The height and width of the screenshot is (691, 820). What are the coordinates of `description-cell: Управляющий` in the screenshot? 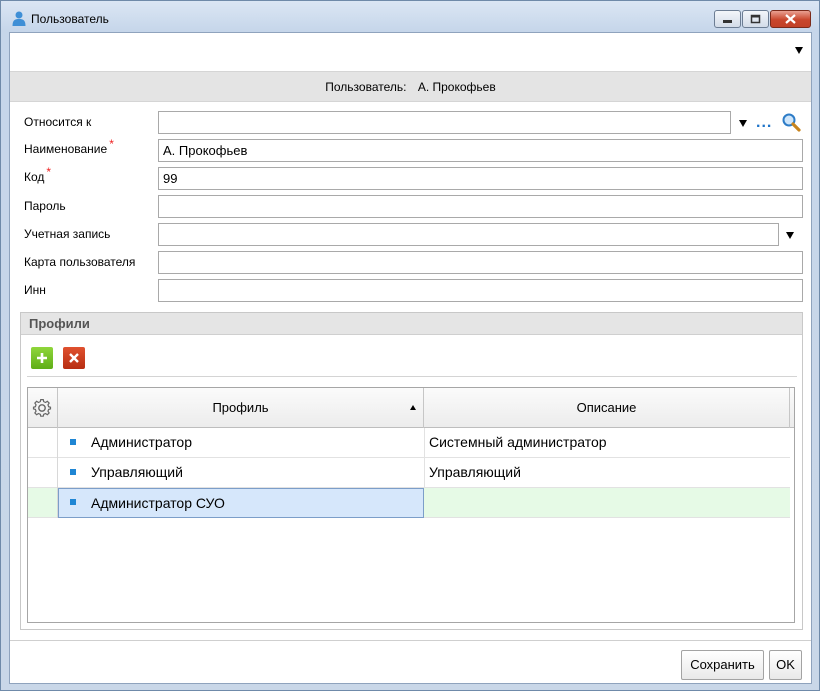 It's located at (607, 473).